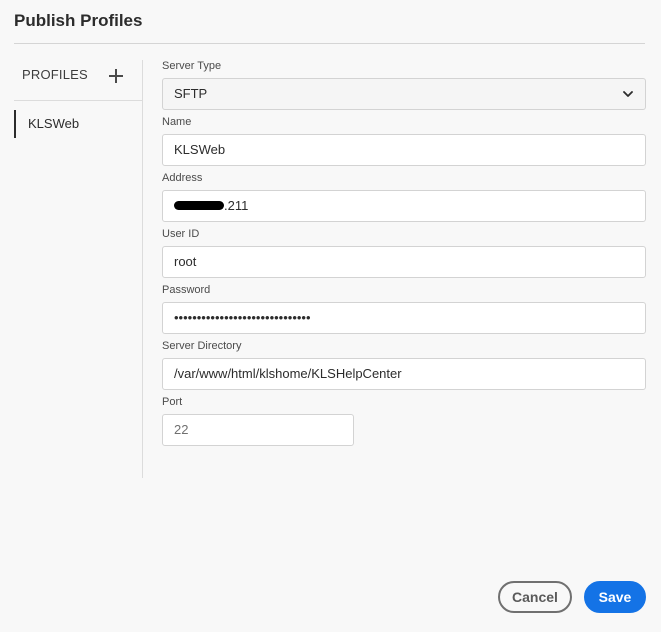 The width and height of the screenshot is (661, 632). I want to click on server-type-label: Server Type, so click(192, 66).